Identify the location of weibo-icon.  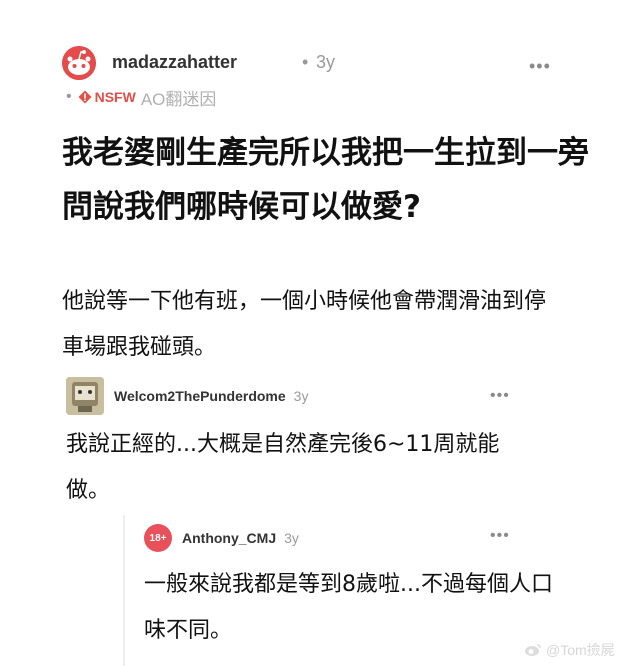
(533, 650).